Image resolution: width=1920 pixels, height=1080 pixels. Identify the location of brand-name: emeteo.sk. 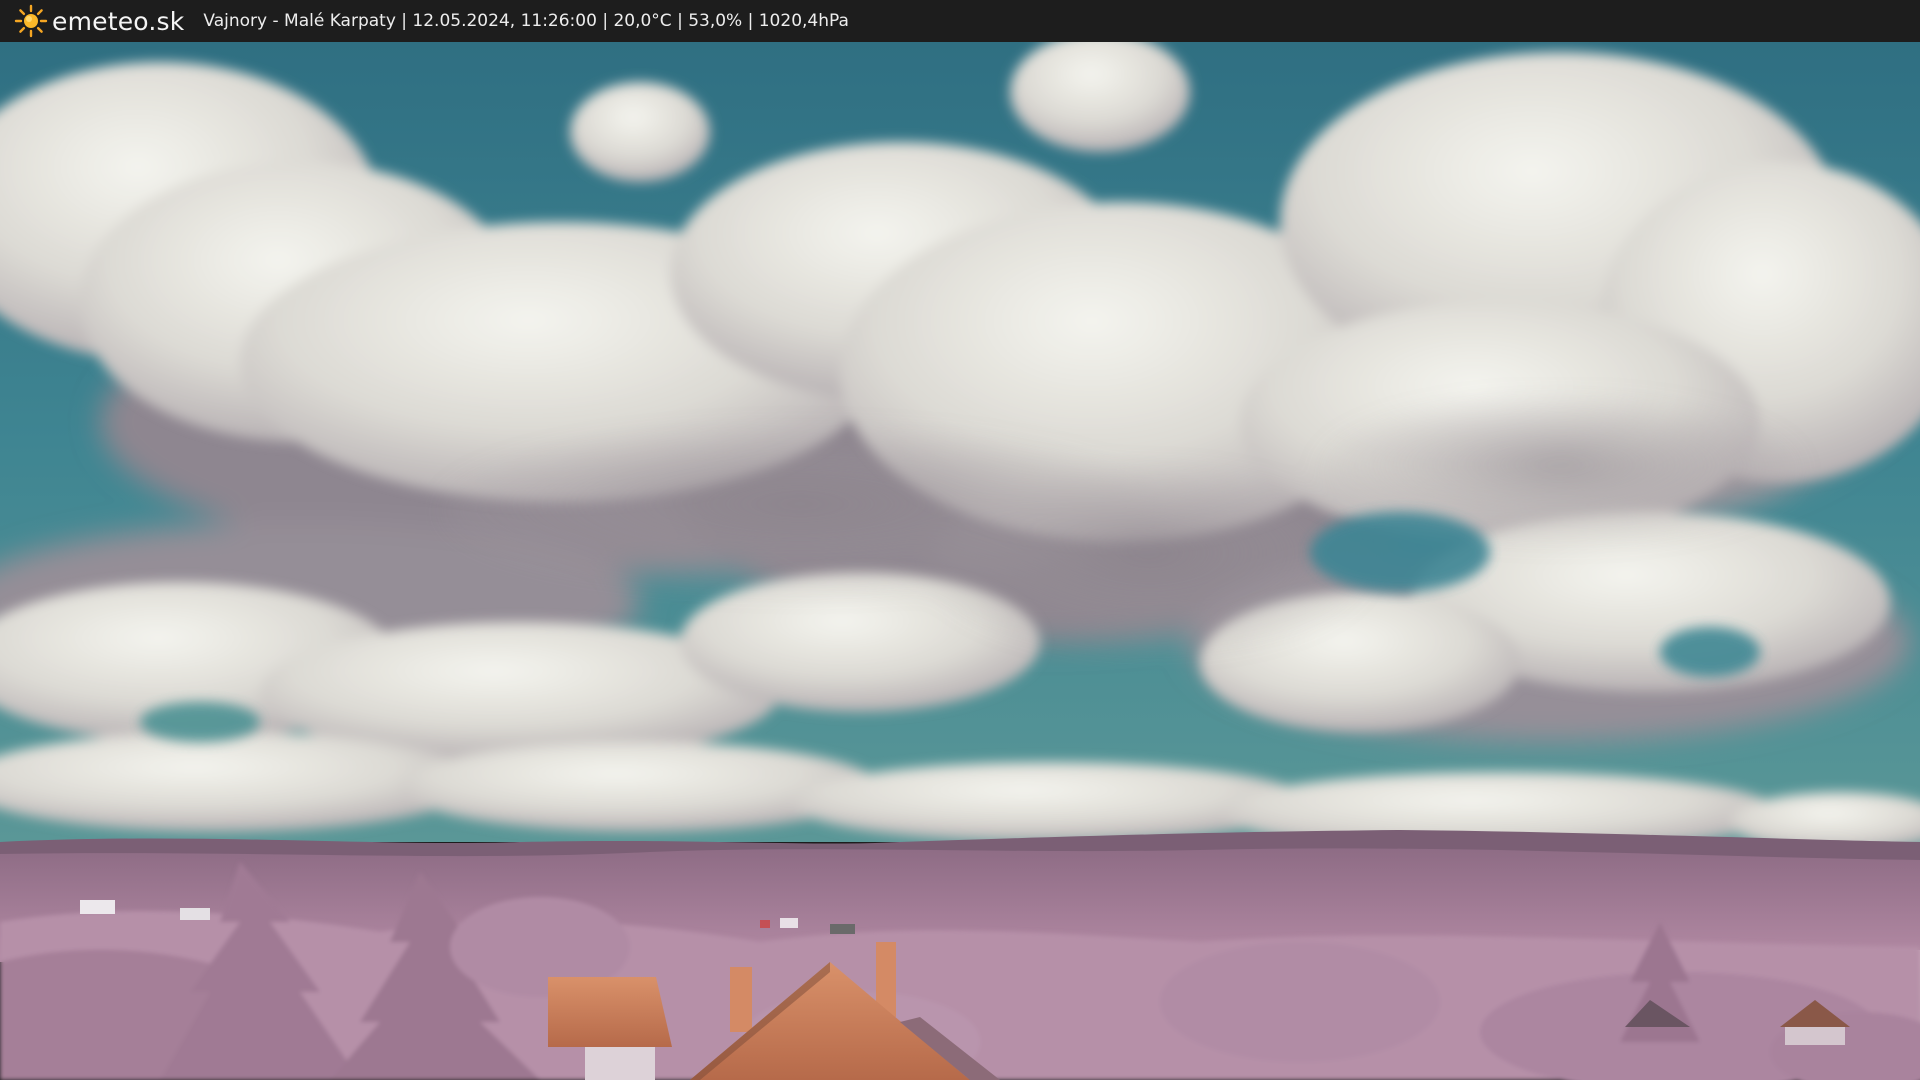
(118, 21).